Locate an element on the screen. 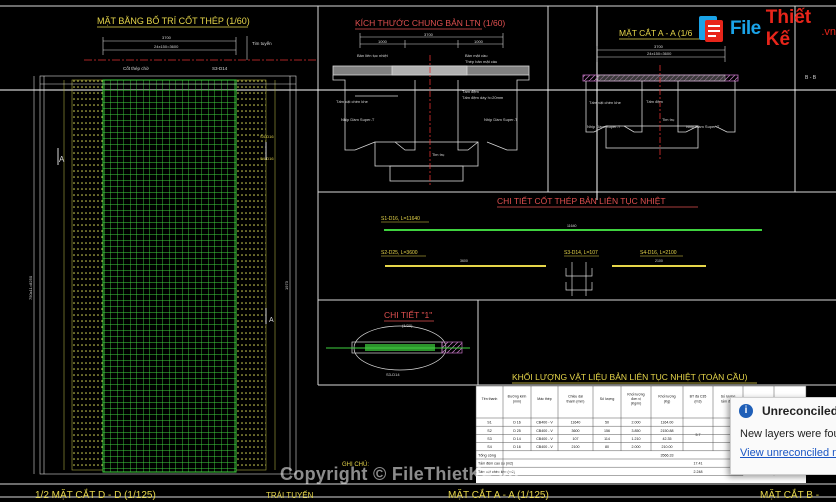 The image size is (836, 502). table-header-cell: Tên thanh is located at coordinates (490, 399).